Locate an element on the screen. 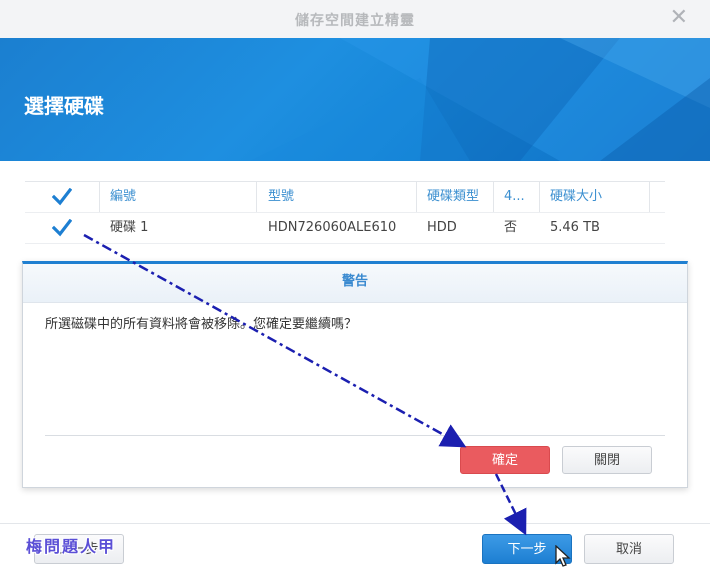 The image size is (710, 572). column-header-disk-type: 硬碟類型 is located at coordinates (455, 197).